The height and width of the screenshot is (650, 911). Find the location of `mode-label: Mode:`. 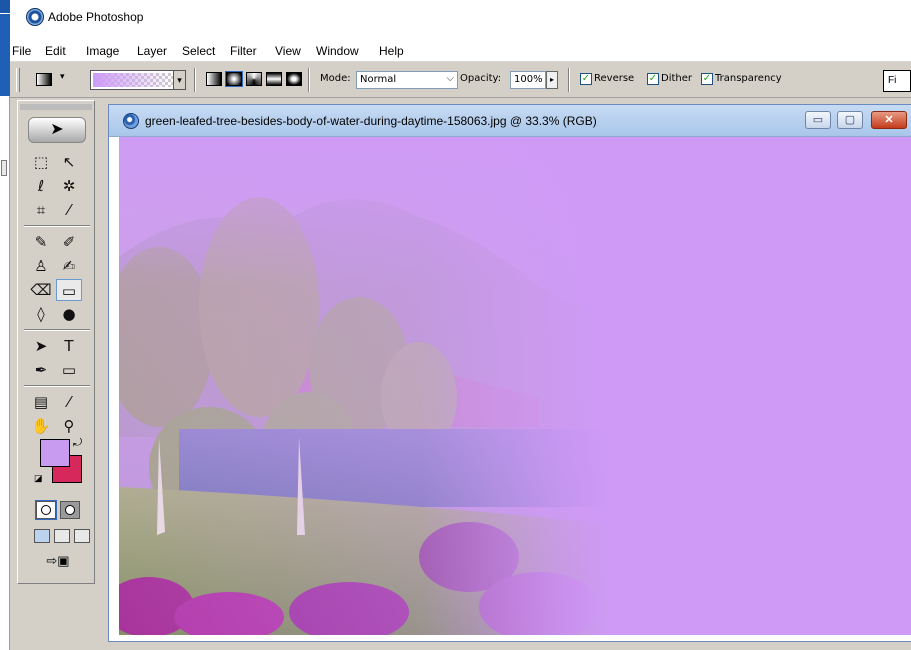

mode-label: Mode: is located at coordinates (335, 78).